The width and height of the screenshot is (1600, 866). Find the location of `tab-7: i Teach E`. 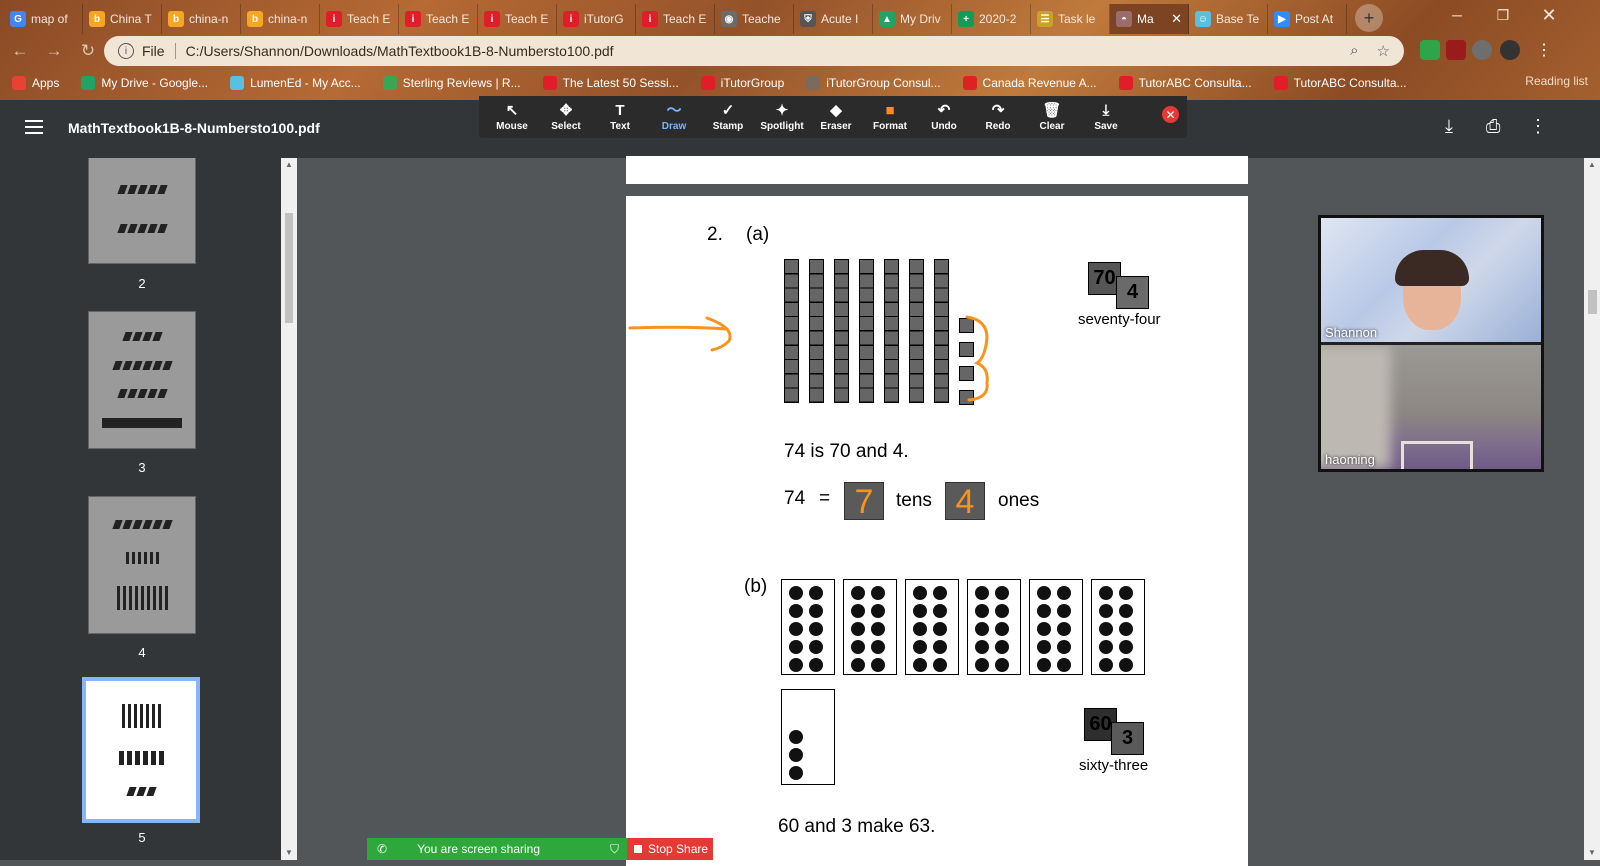

tab-7: i Teach E is located at coordinates (517, 19).